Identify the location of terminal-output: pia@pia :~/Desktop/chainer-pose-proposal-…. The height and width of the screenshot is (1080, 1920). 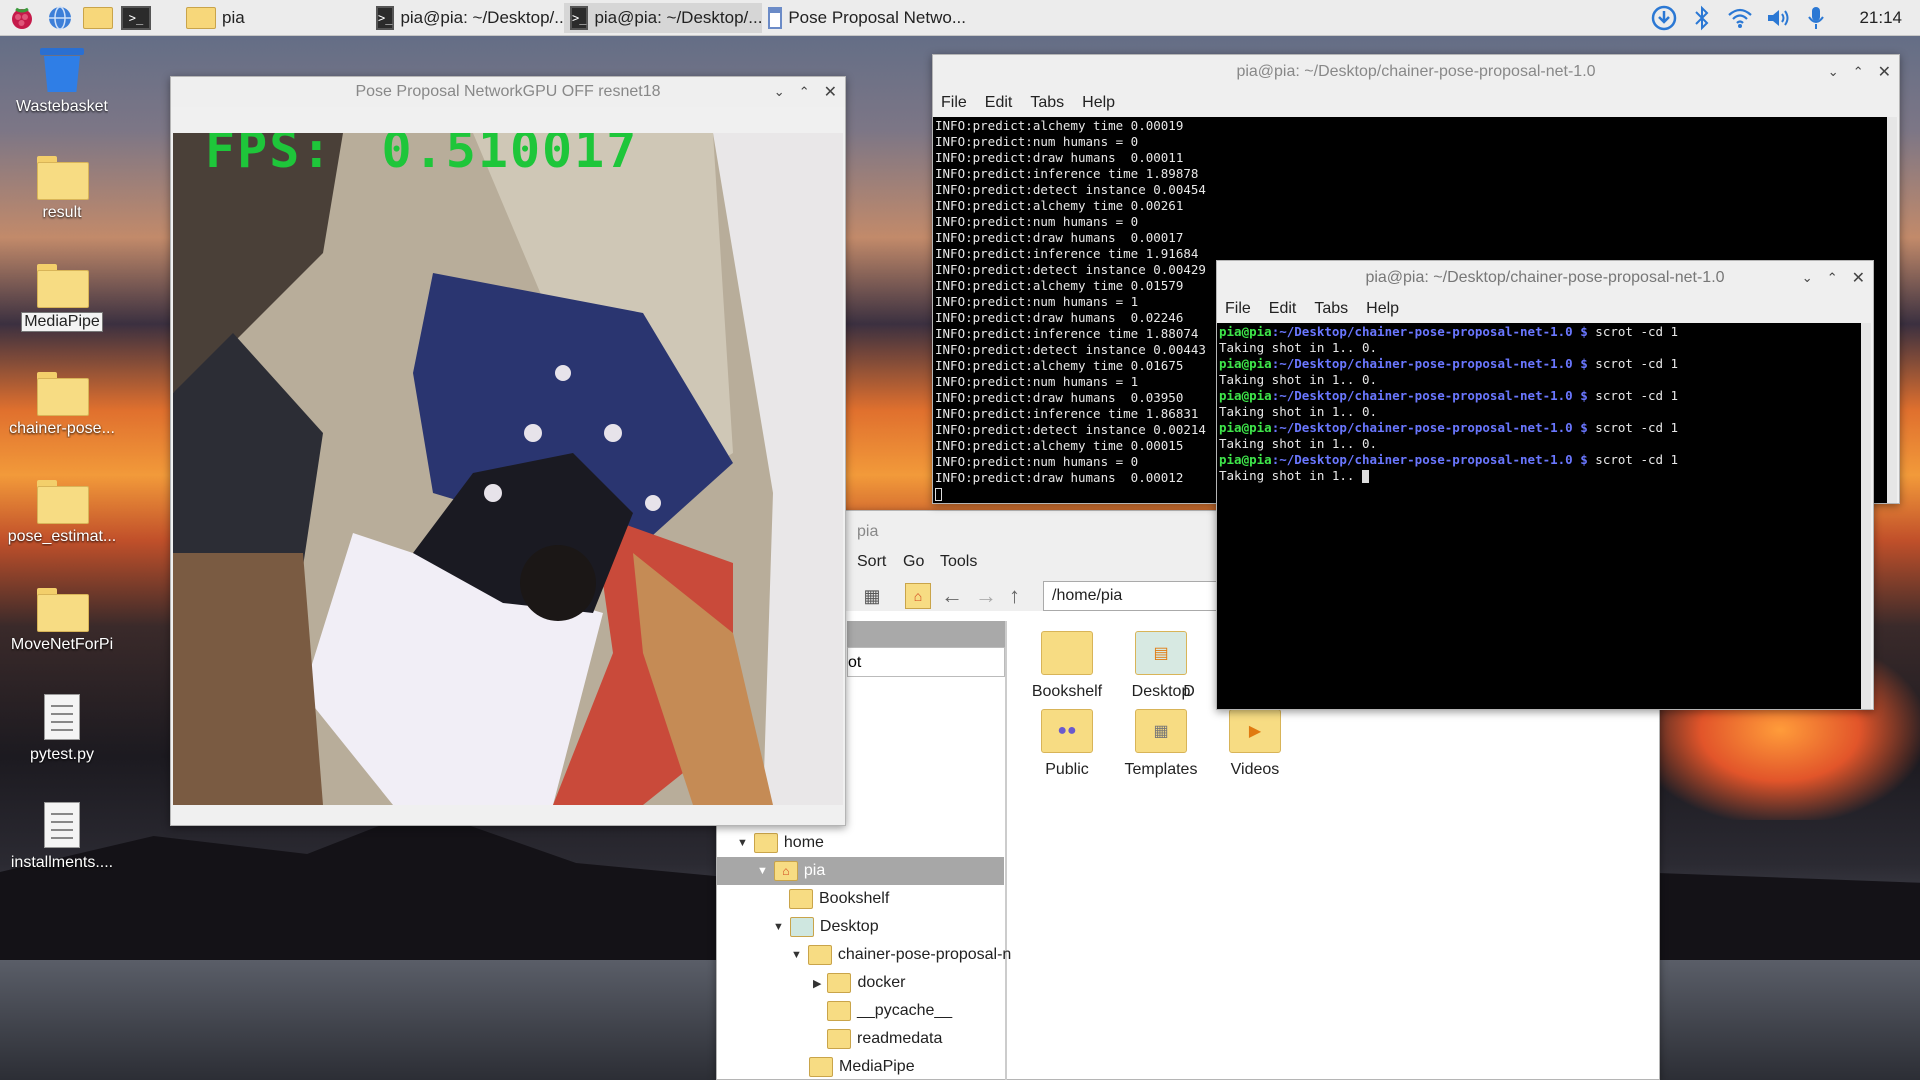
(1539, 516).